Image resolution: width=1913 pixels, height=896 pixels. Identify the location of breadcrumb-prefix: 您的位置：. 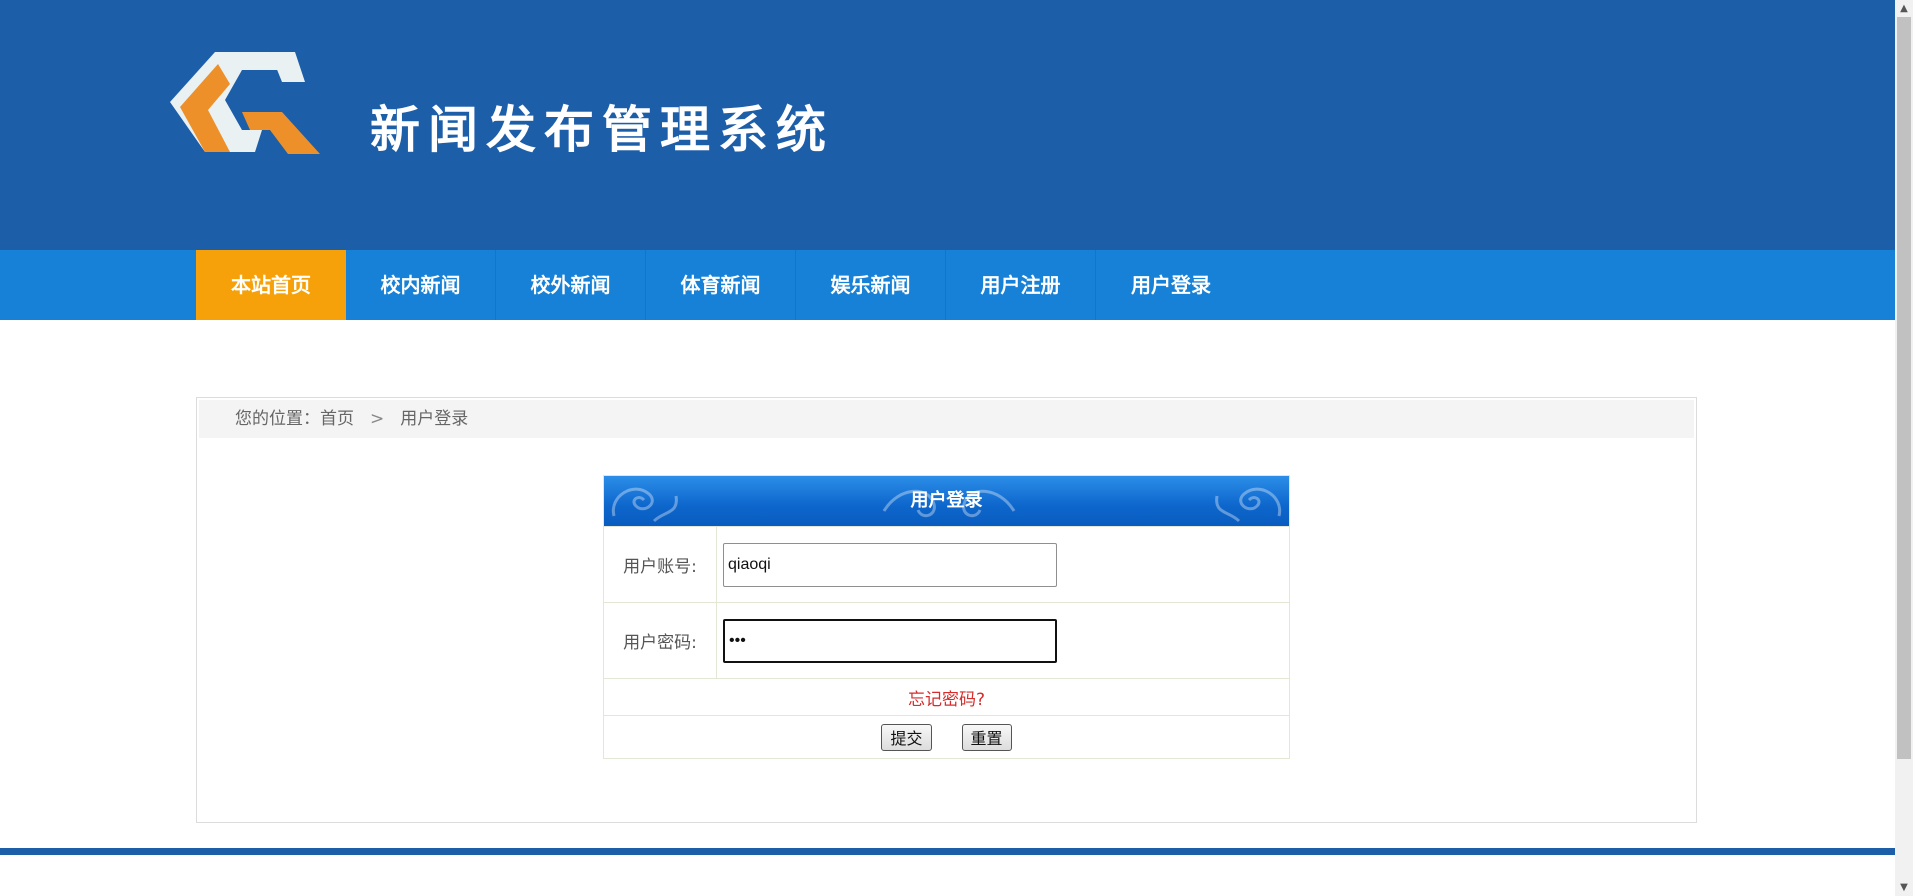
(277, 419).